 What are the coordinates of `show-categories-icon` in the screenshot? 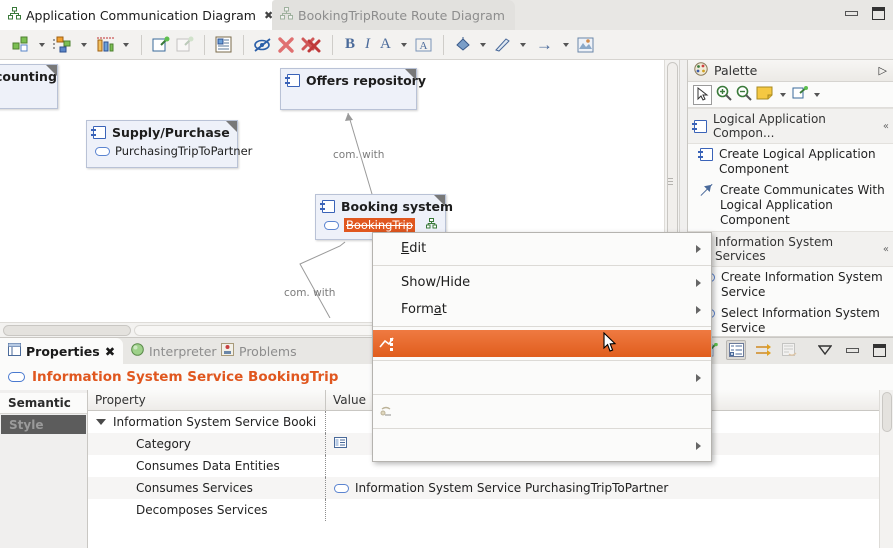 It's located at (736, 350).